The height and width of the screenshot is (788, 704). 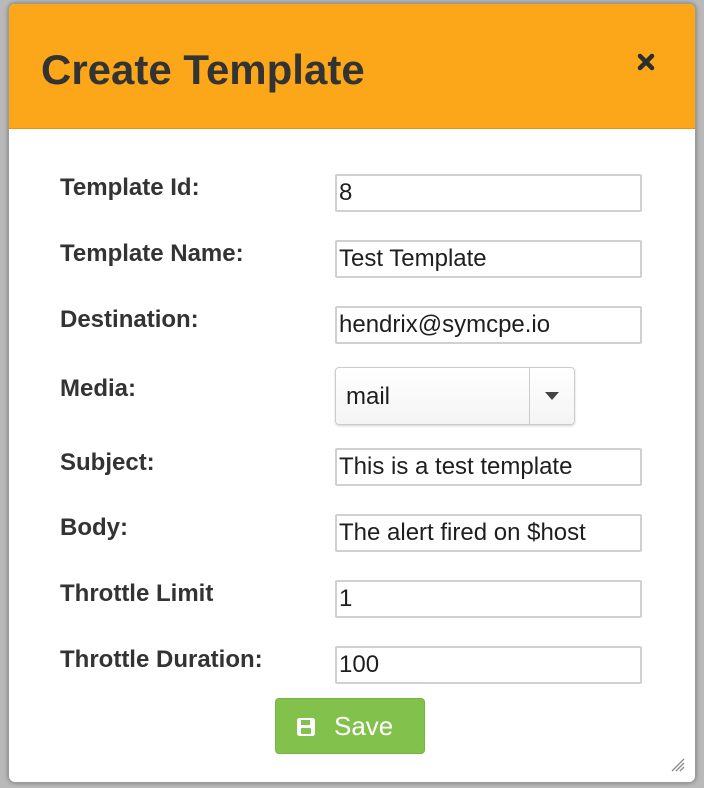 What do you see at coordinates (364, 726) in the screenshot?
I see `save-button-label: Save` at bounding box center [364, 726].